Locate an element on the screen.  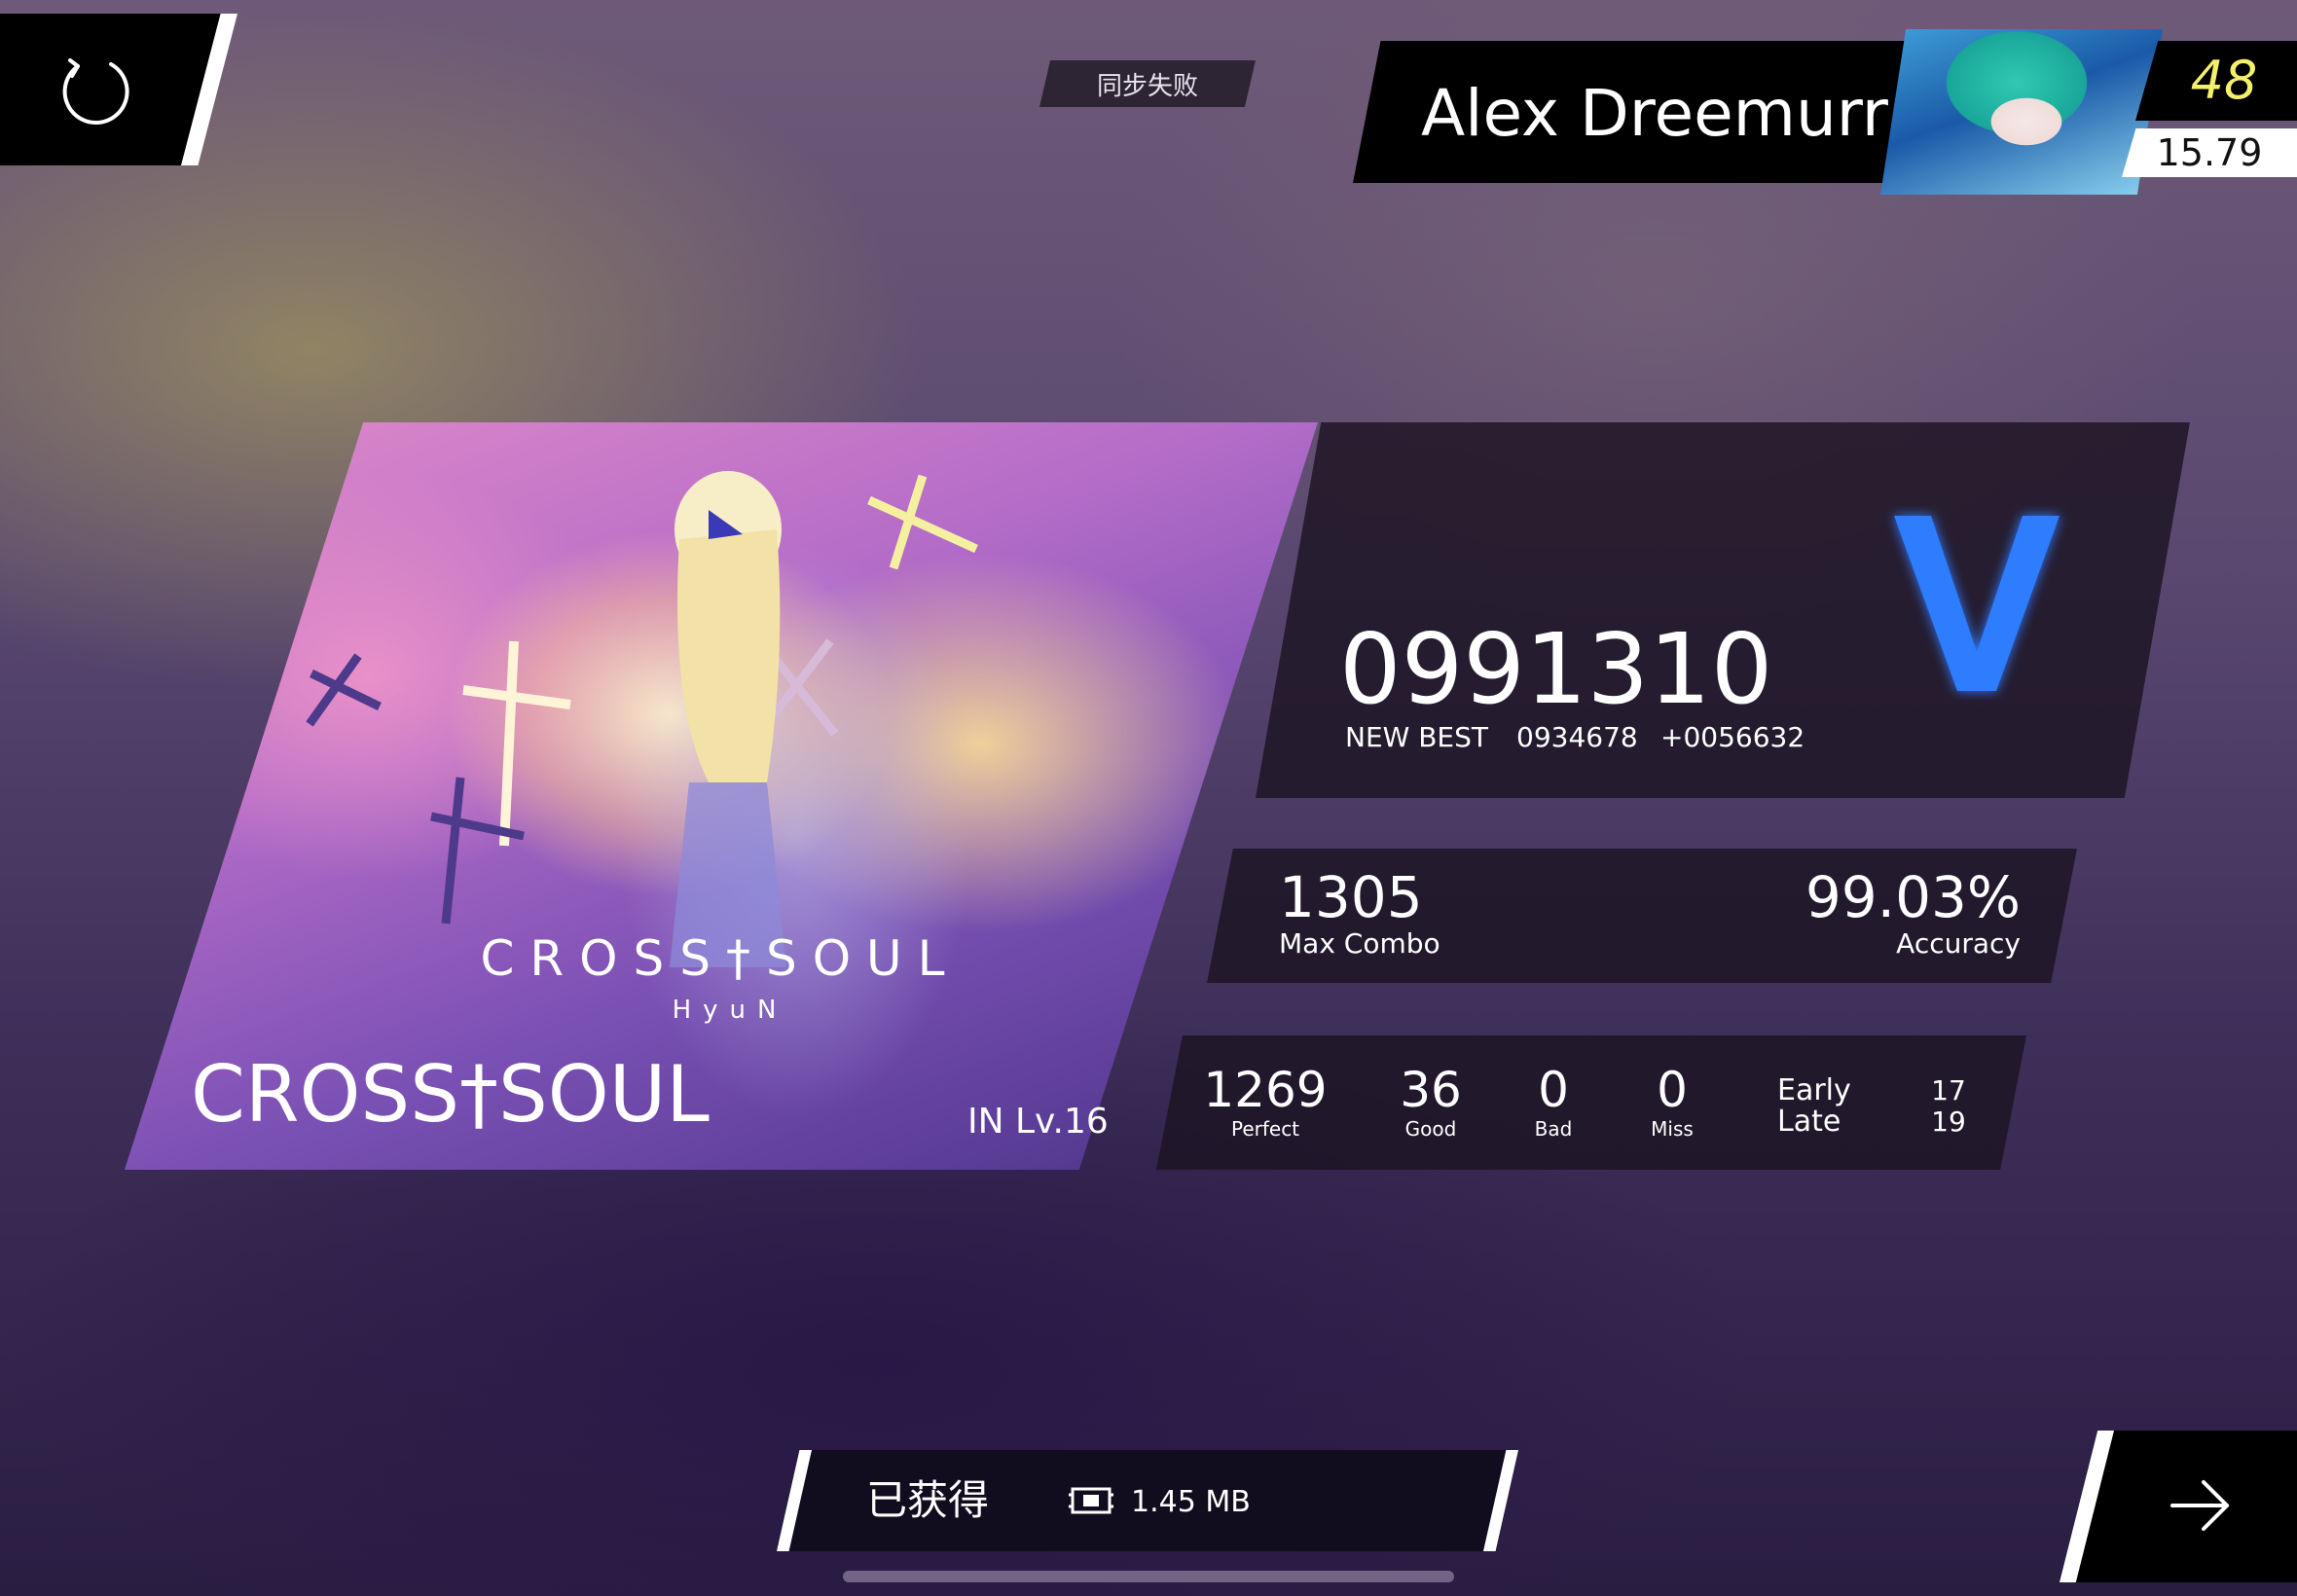
song-logo-text: CROSS†SOUL is located at coordinates (720, 958).